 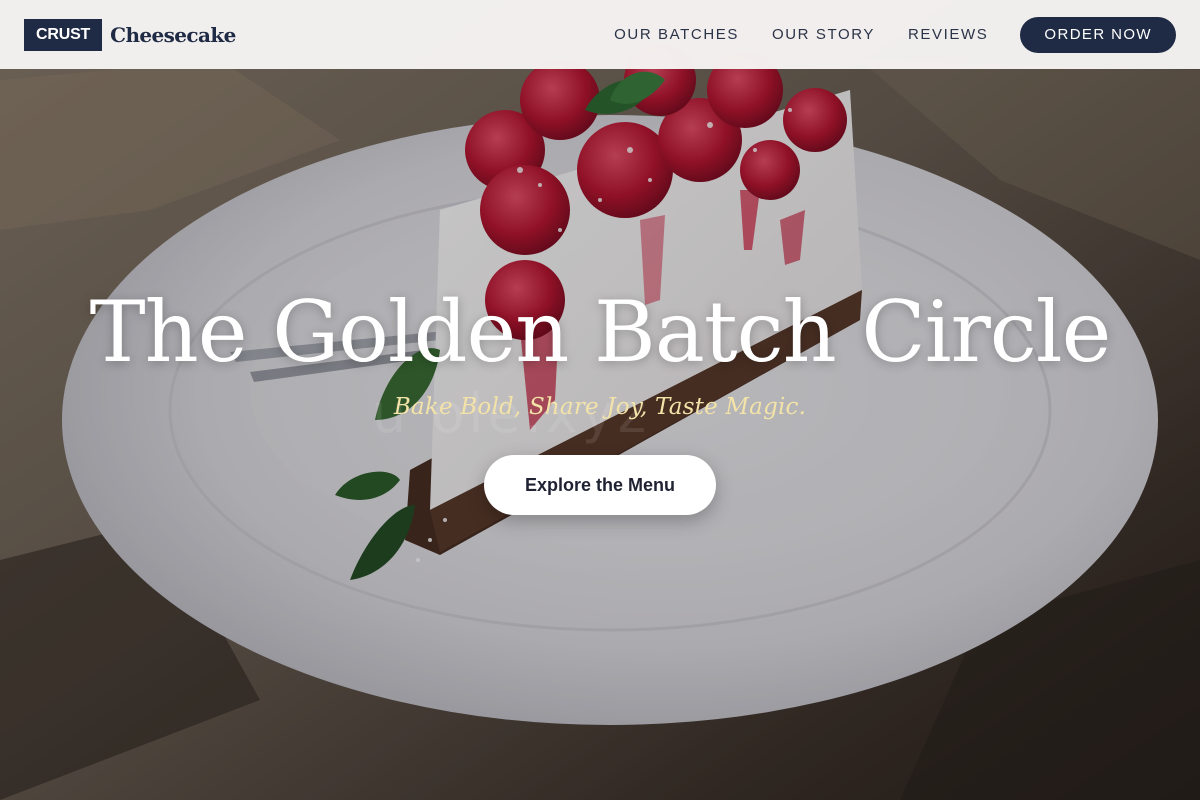 What do you see at coordinates (600, 407) in the screenshot?
I see `hero-tagline: Bake Bold, Share Joy, Taste Magic.` at bounding box center [600, 407].